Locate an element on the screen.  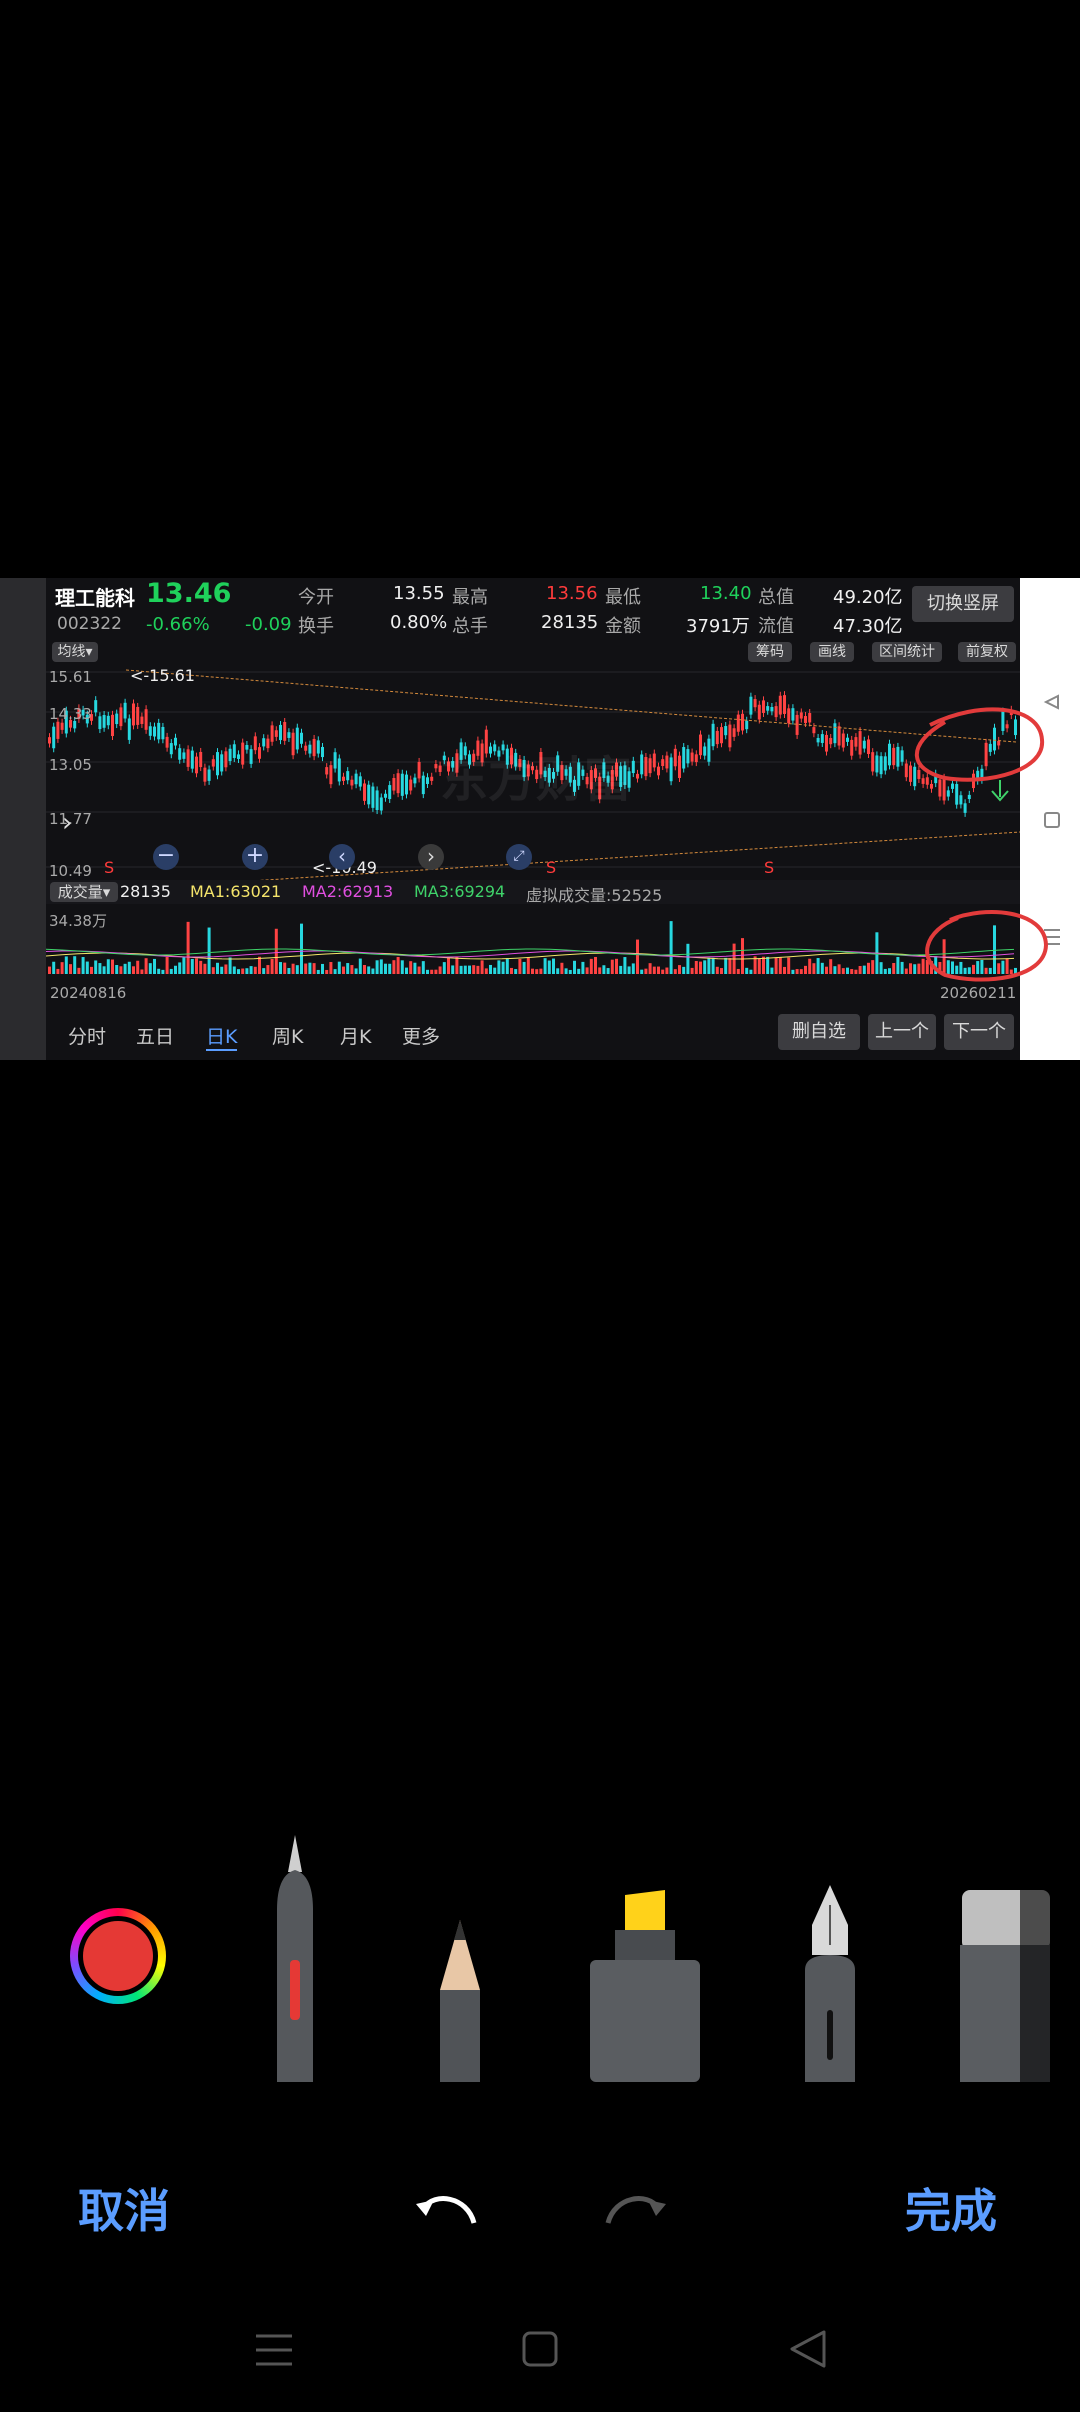
recent-apps-icon is located at coordinates (280, 2350).